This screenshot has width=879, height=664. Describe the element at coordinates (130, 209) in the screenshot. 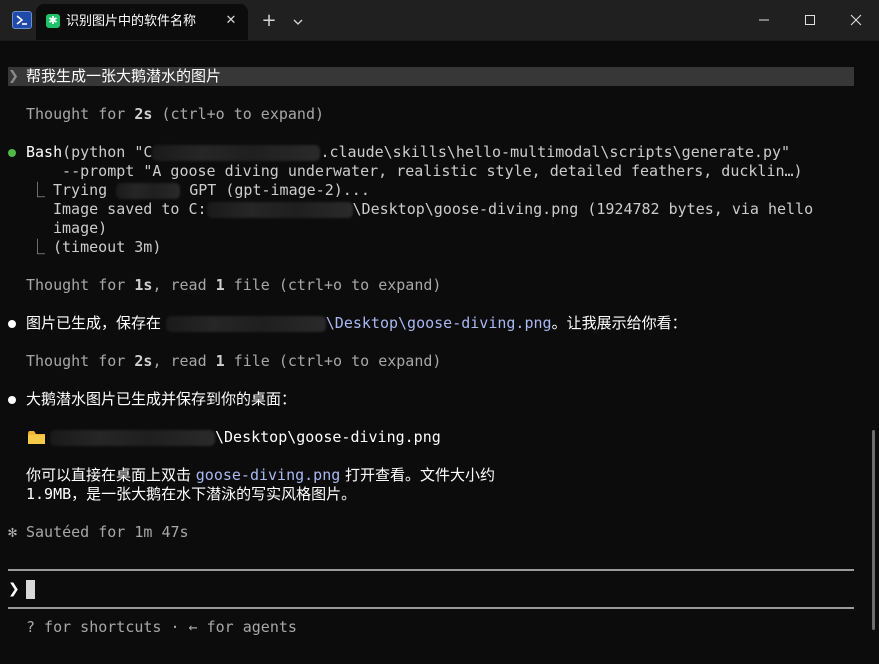

I see `saved-prefix: Image saved to C:` at that location.